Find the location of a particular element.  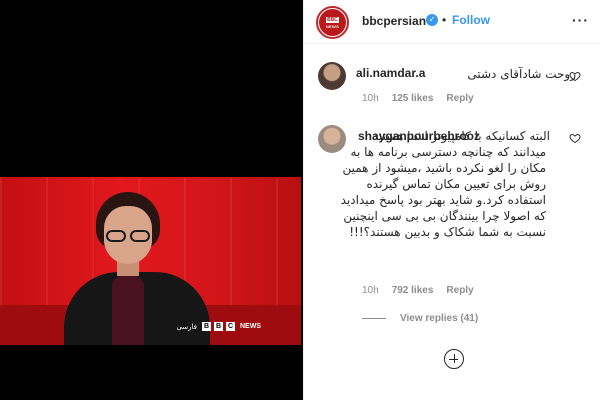

account-username: bbcpersian is located at coordinates (394, 21).